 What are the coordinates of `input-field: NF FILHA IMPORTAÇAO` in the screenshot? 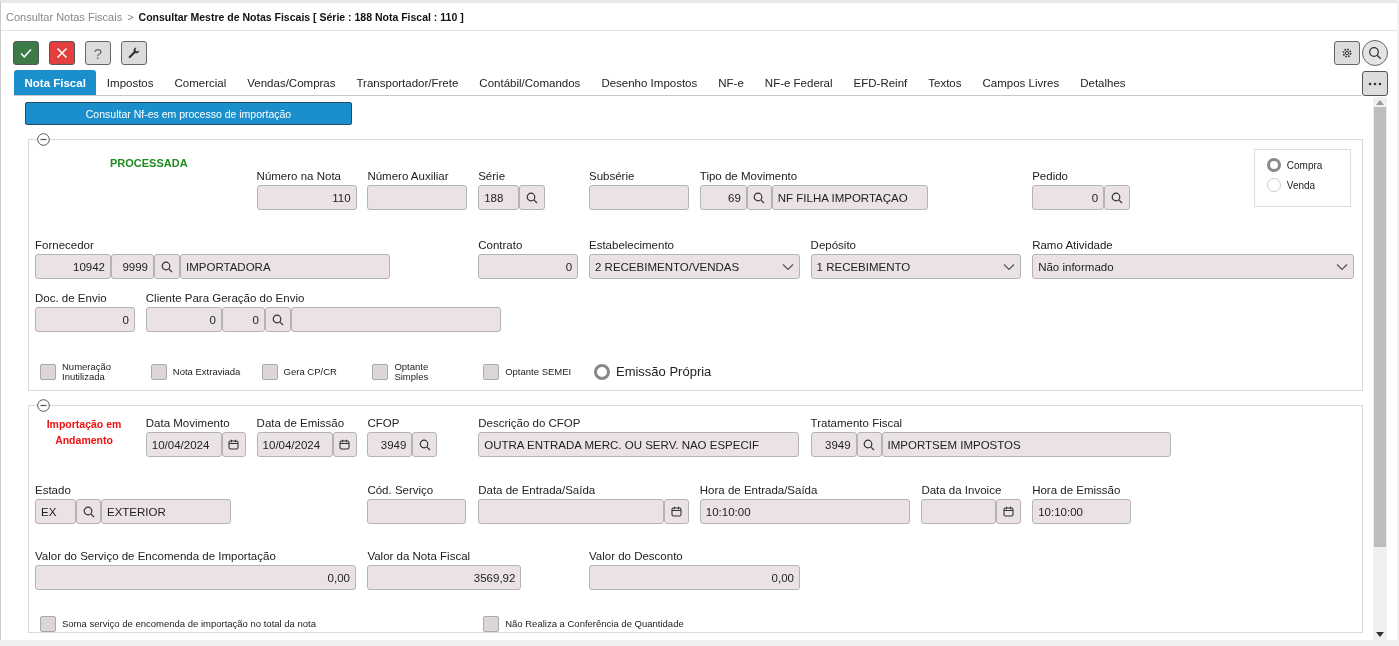 It's located at (849, 197).